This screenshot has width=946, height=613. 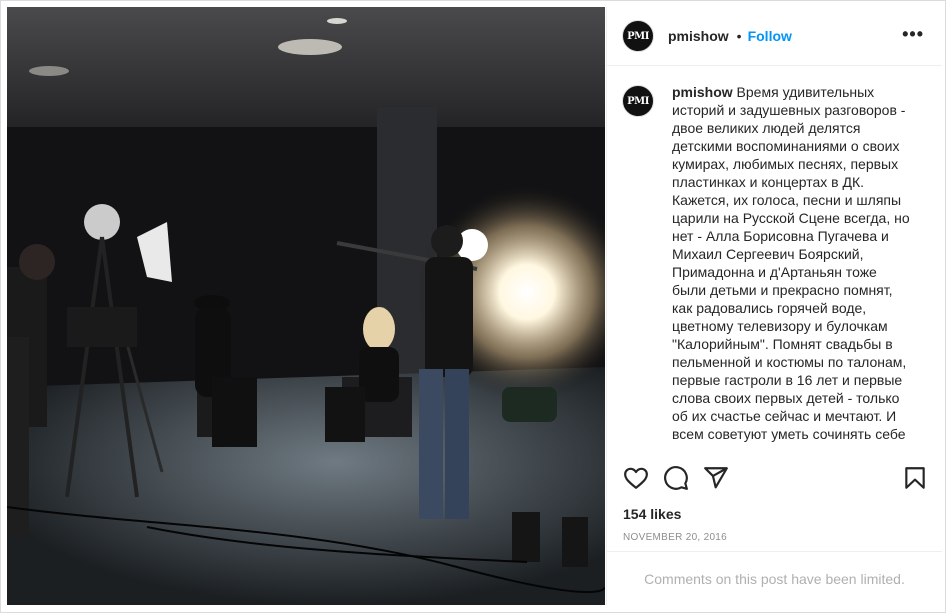 I want to click on post-header: PMI pmishow • Follow •••, so click(x=774, y=36).